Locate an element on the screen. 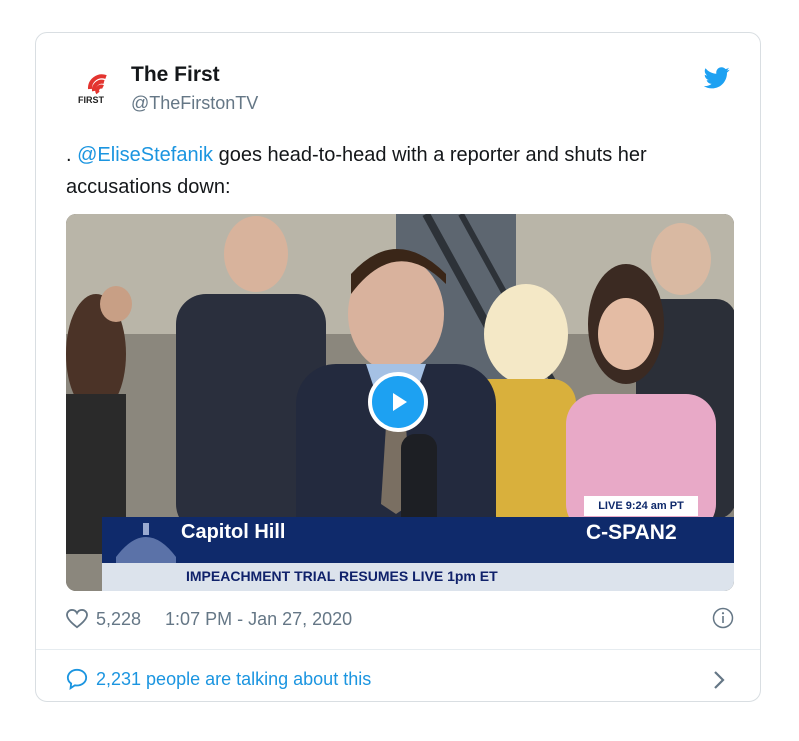 This screenshot has height=741, width=799. divider is located at coordinates (398, 649).